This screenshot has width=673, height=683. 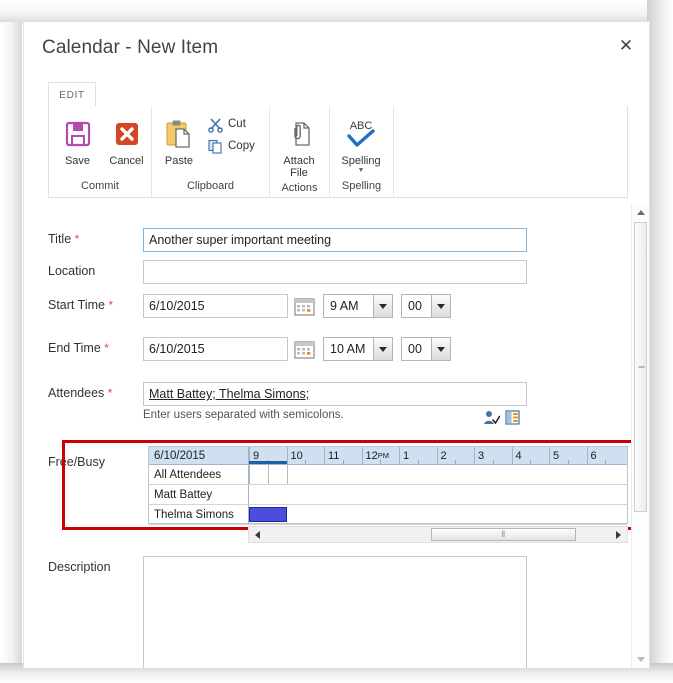 I want to click on scheduler-attendee-row: Matt Battey, so click(x=388, y=495).